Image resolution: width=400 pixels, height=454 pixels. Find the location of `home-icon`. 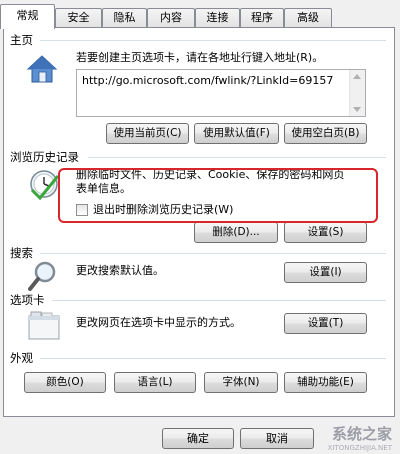

home-icon is located at coordinates (42, 69).